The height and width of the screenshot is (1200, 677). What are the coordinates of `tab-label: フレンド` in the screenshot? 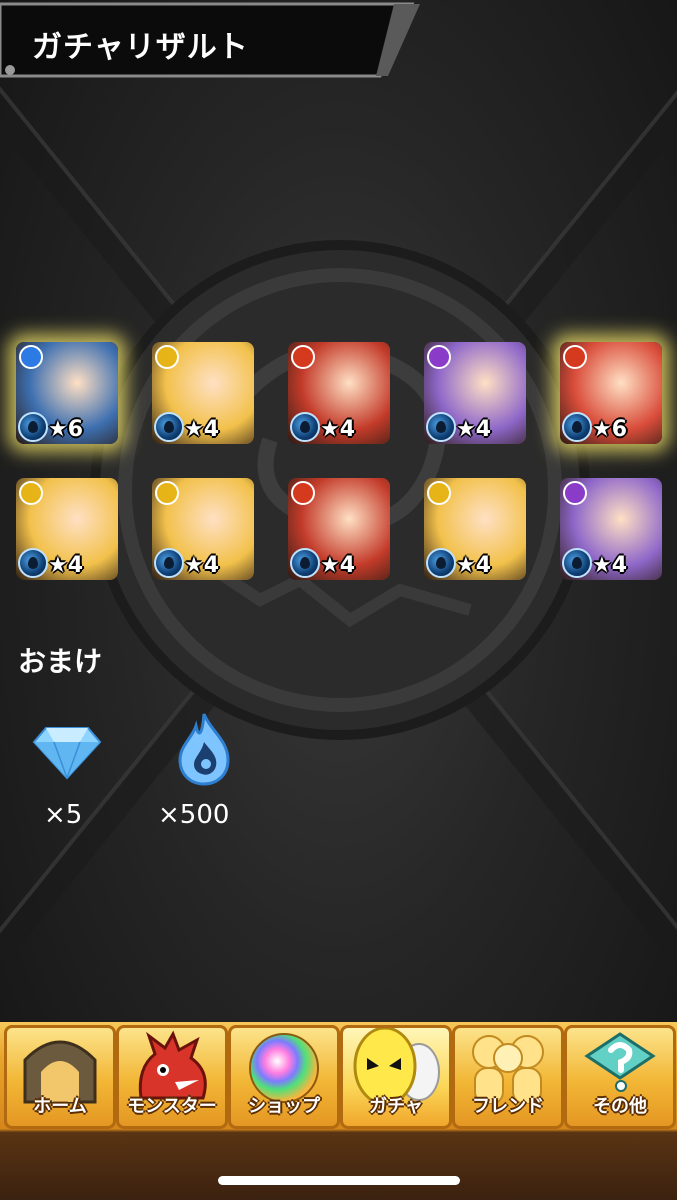 It's located at (508, 1106).